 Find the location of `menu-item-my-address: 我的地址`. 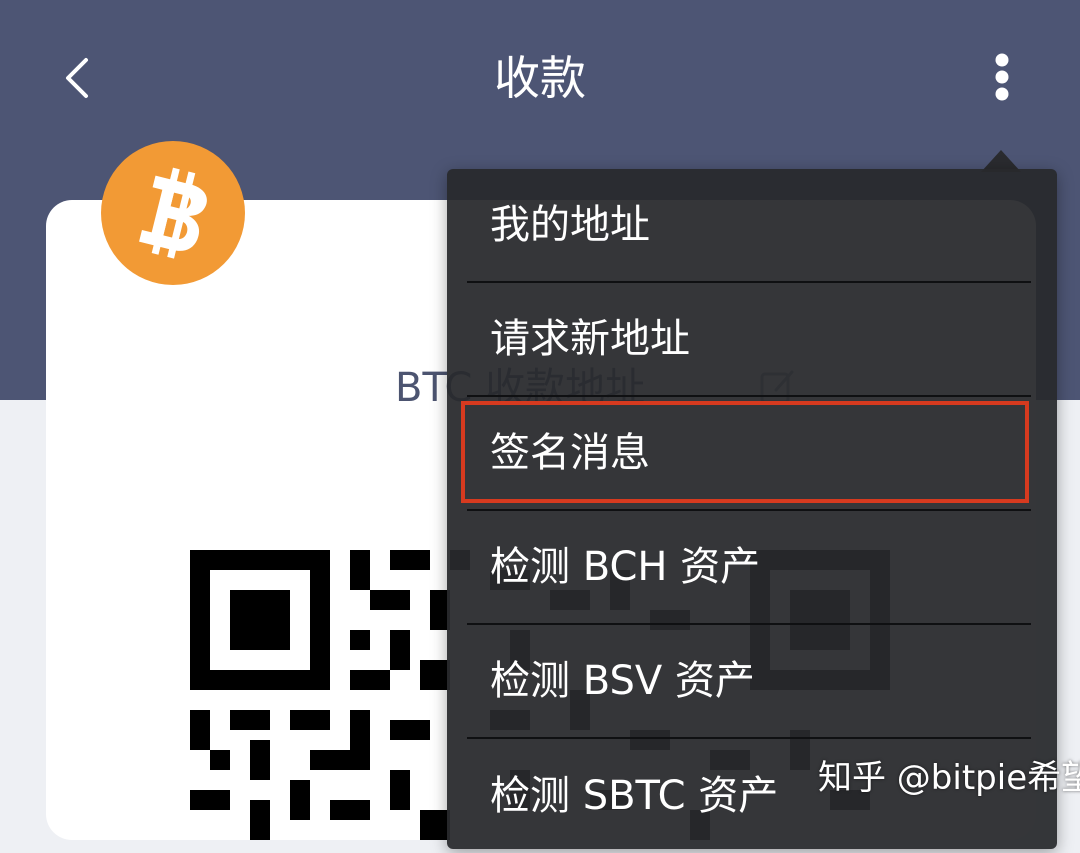

menu-item-my-address: 我的地址 is located at coordinates (749, 226).